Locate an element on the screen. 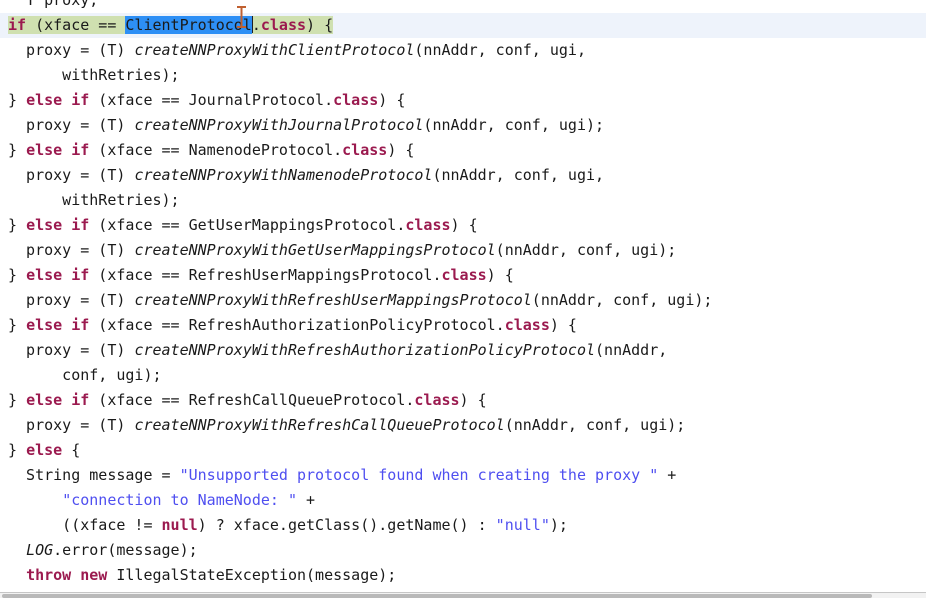  code-token: == is located at coordinates (107, 25).